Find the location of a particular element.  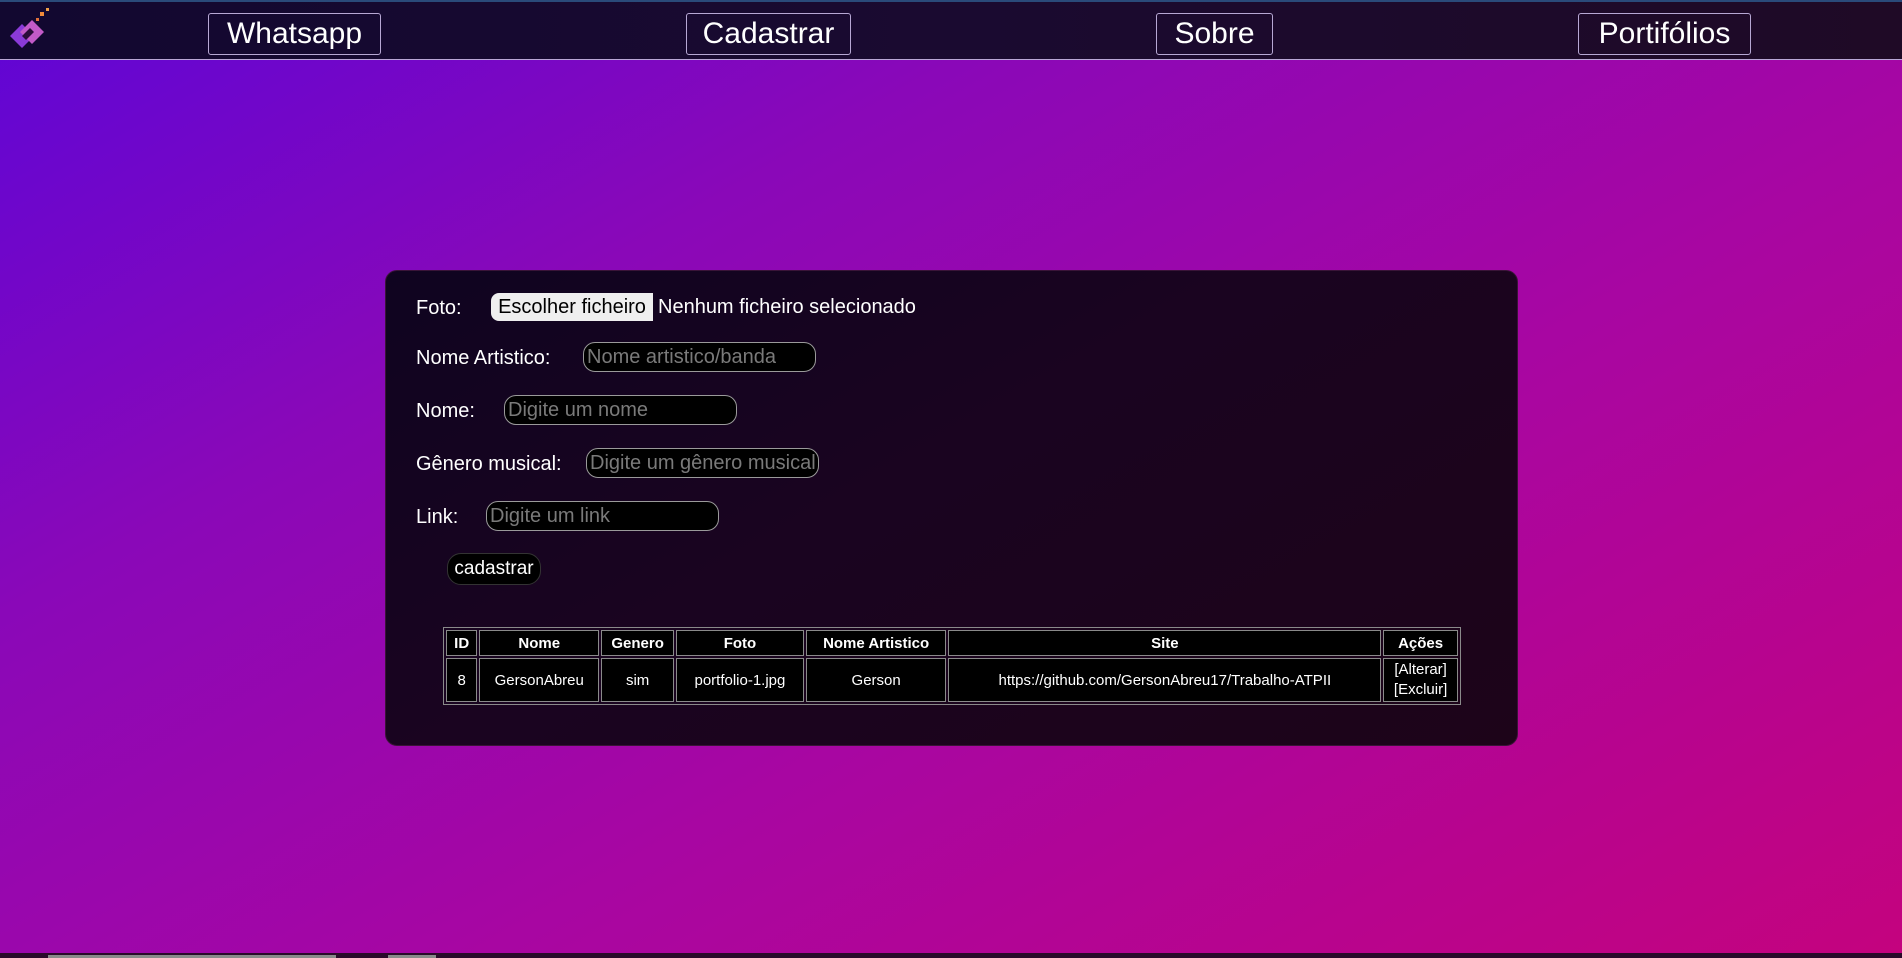

cell-acoes: [Alterar] [Excluir] is located at coordinates (1420, 680).